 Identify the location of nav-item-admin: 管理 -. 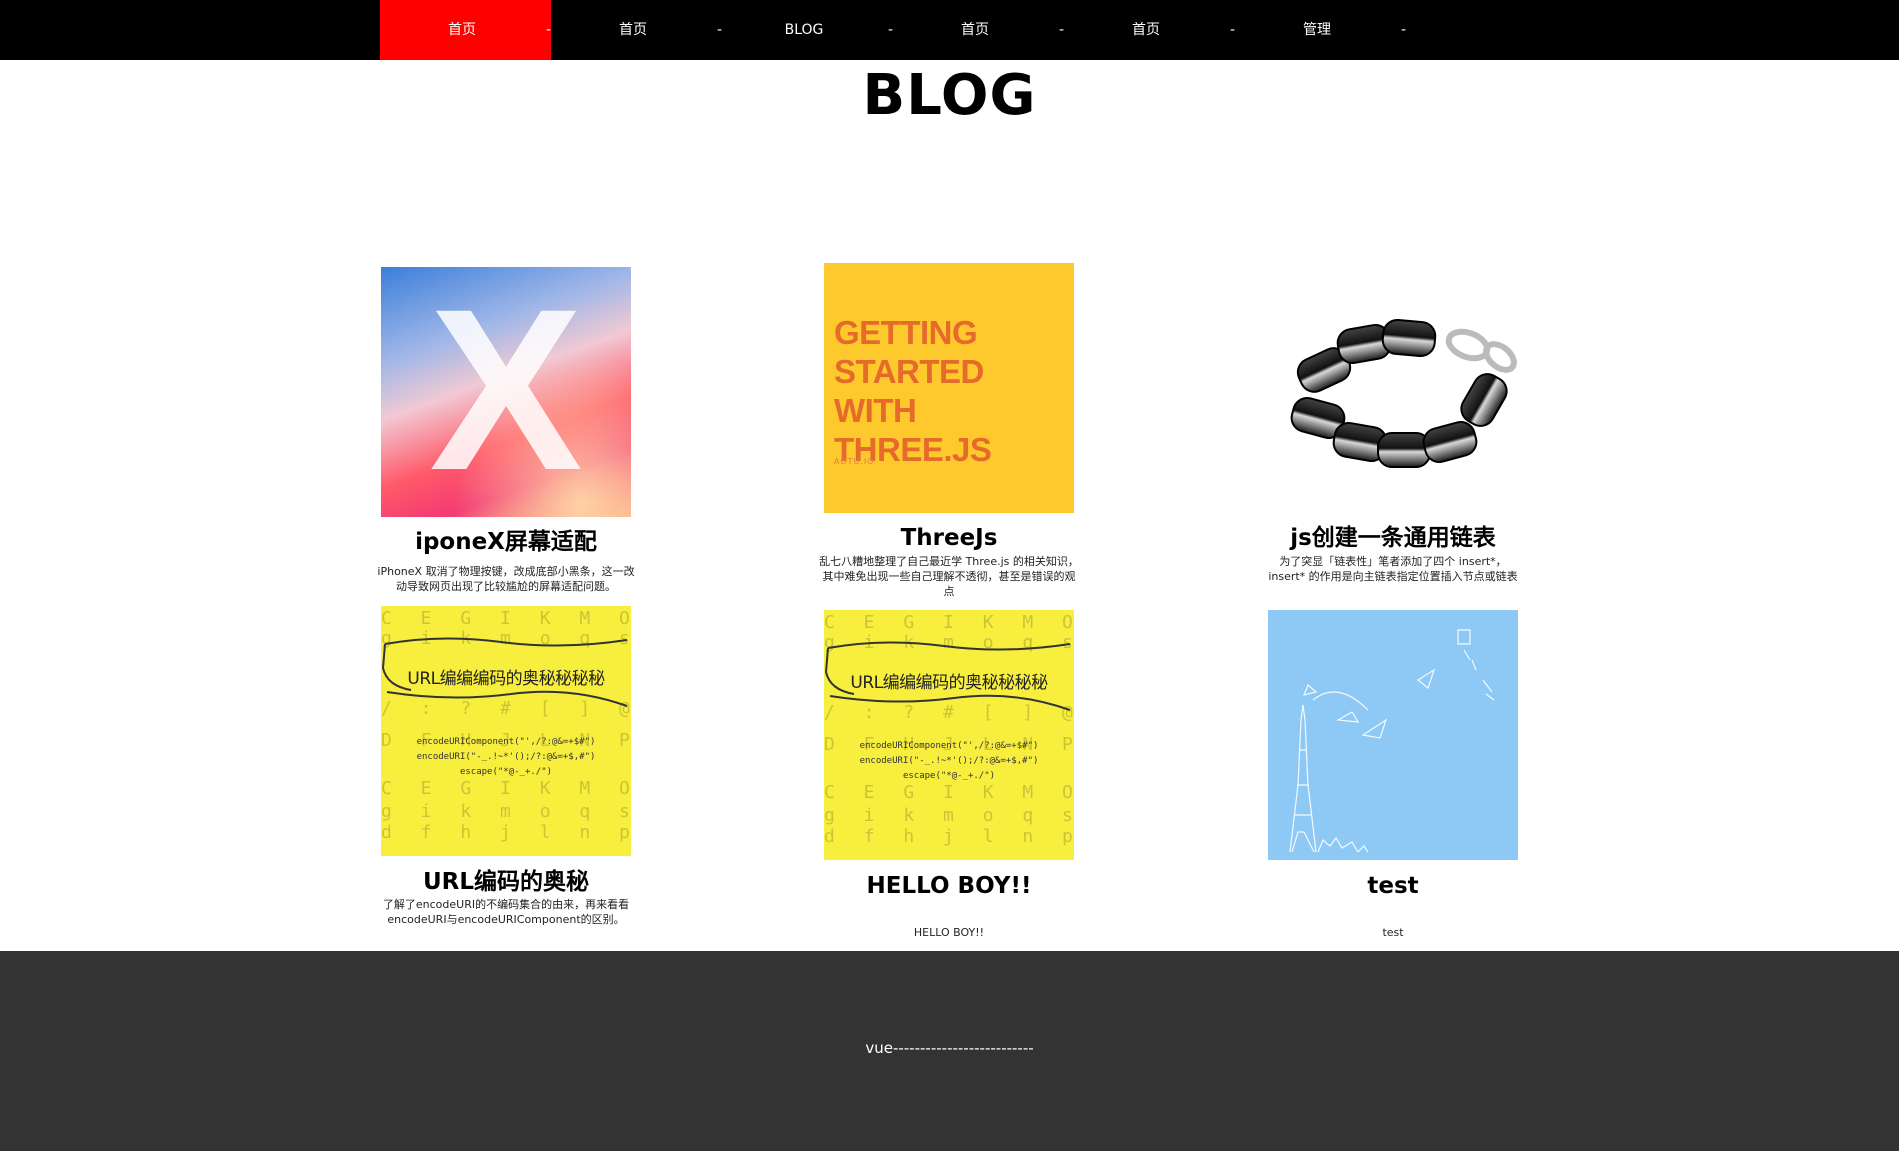
(1320, 30).